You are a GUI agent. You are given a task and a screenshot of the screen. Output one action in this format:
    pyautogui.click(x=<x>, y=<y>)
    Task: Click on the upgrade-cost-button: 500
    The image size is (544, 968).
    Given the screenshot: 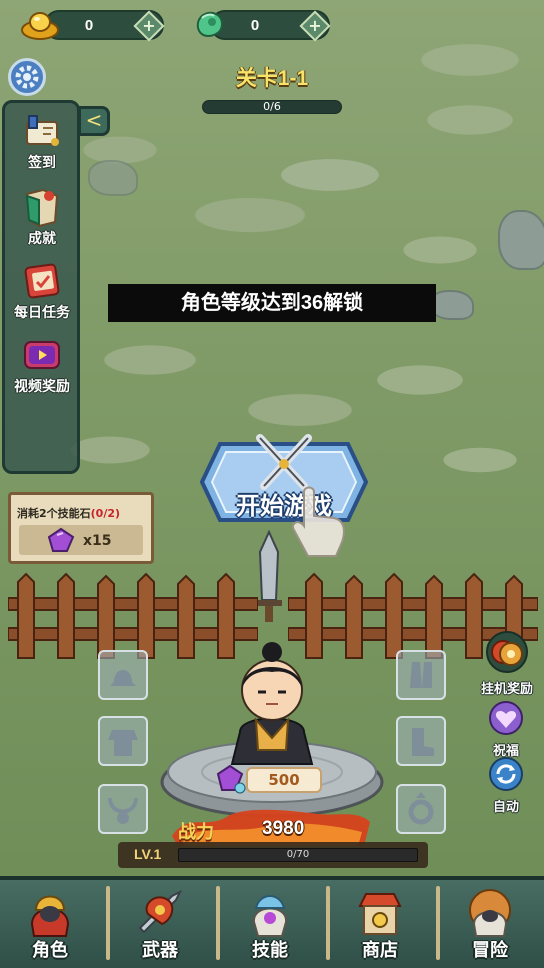 What is the action you would take?
    pyautogui.click(x=284, y=780)
    